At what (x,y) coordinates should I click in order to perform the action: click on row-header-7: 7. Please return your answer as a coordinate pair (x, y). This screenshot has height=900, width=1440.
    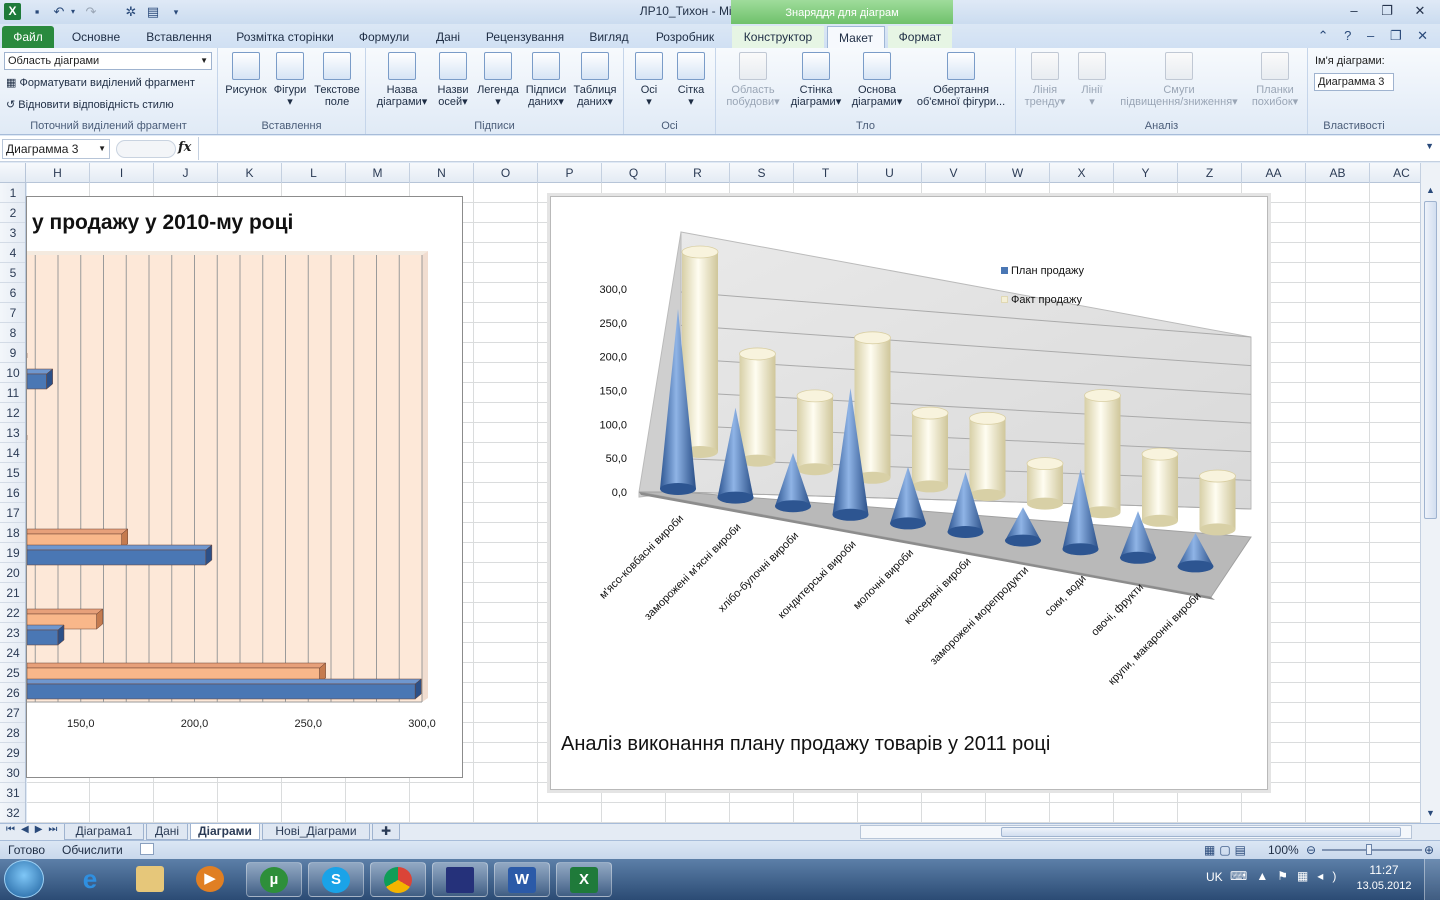
    Looking at the image, I should click on (12, 313).